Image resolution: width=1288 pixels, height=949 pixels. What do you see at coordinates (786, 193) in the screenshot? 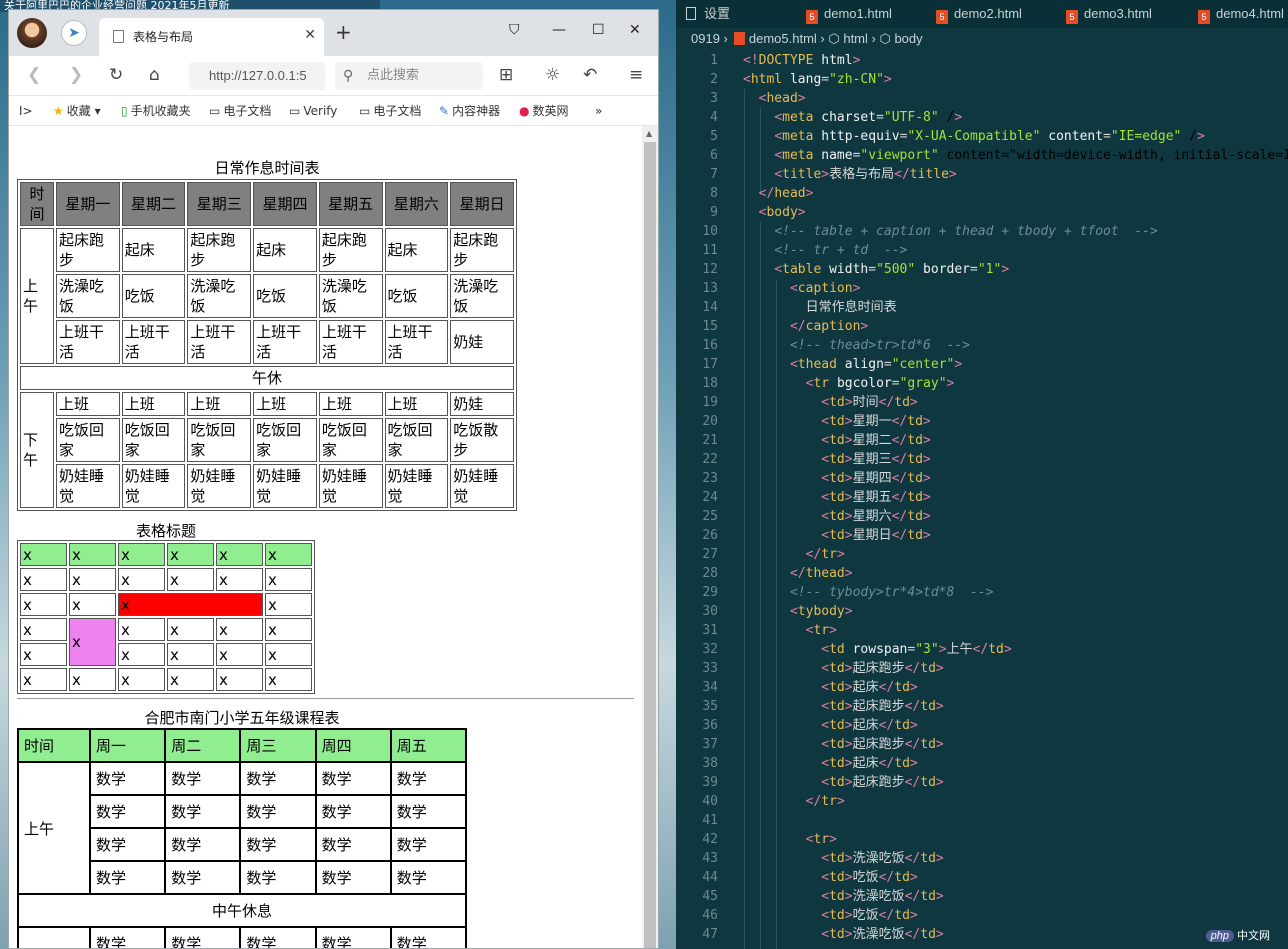
I see `line-source: </head>` at bounding box center [786, 193].